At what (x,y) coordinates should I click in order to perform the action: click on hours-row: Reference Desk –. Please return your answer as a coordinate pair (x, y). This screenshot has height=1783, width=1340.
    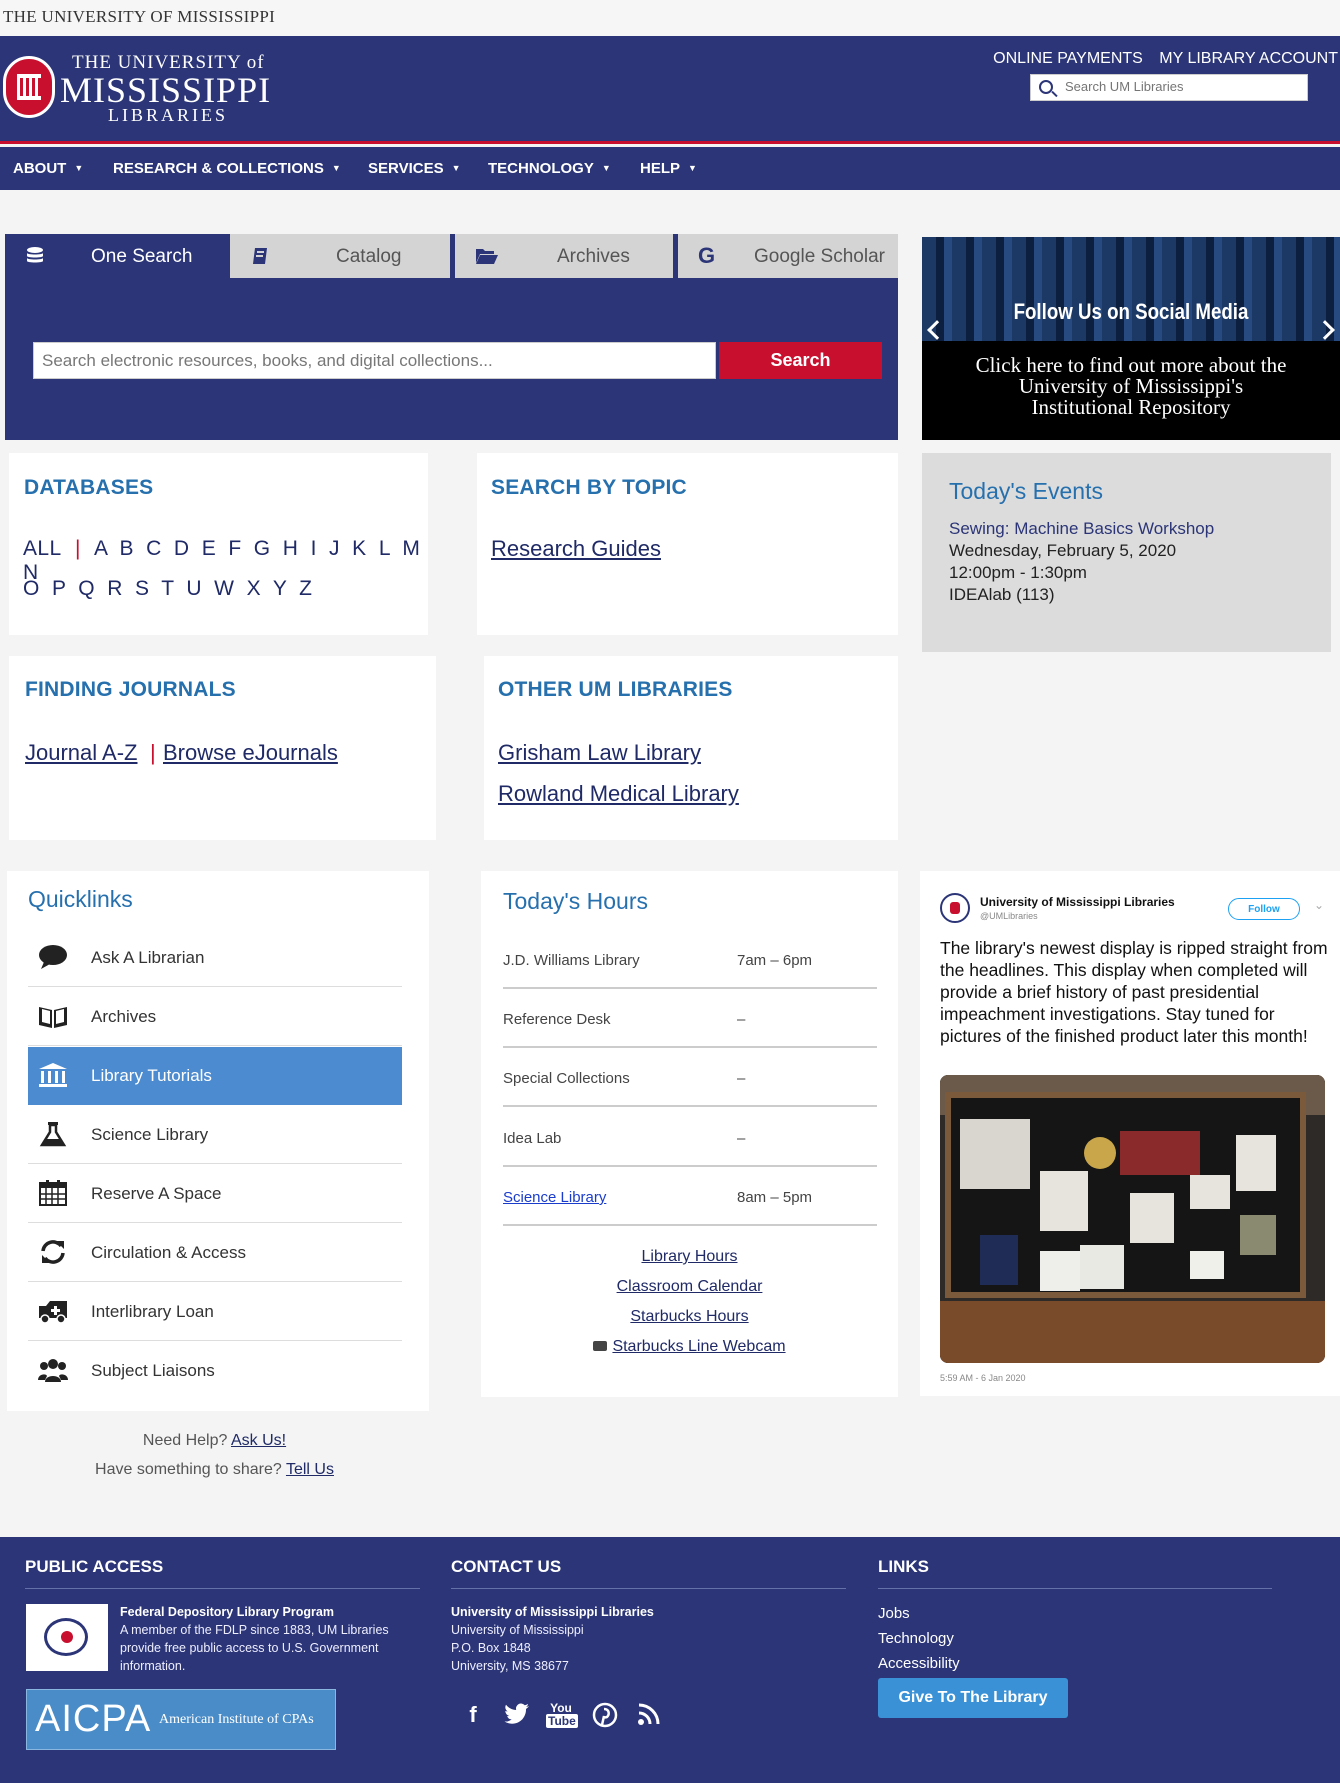
    Looking at the image, I should click on (690, 1018).